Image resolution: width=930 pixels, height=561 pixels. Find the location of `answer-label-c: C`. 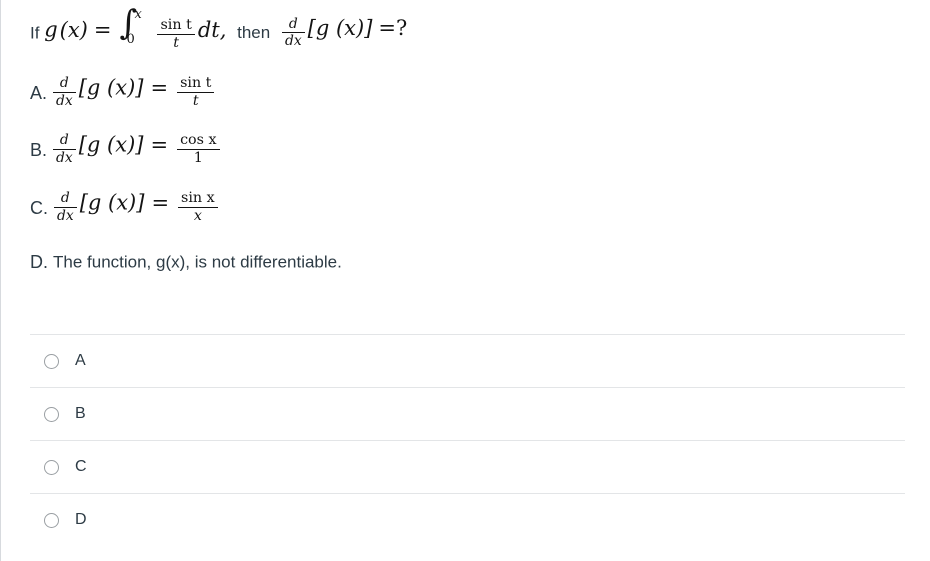

answer-label-c: C is located at coordinates (81, 466).